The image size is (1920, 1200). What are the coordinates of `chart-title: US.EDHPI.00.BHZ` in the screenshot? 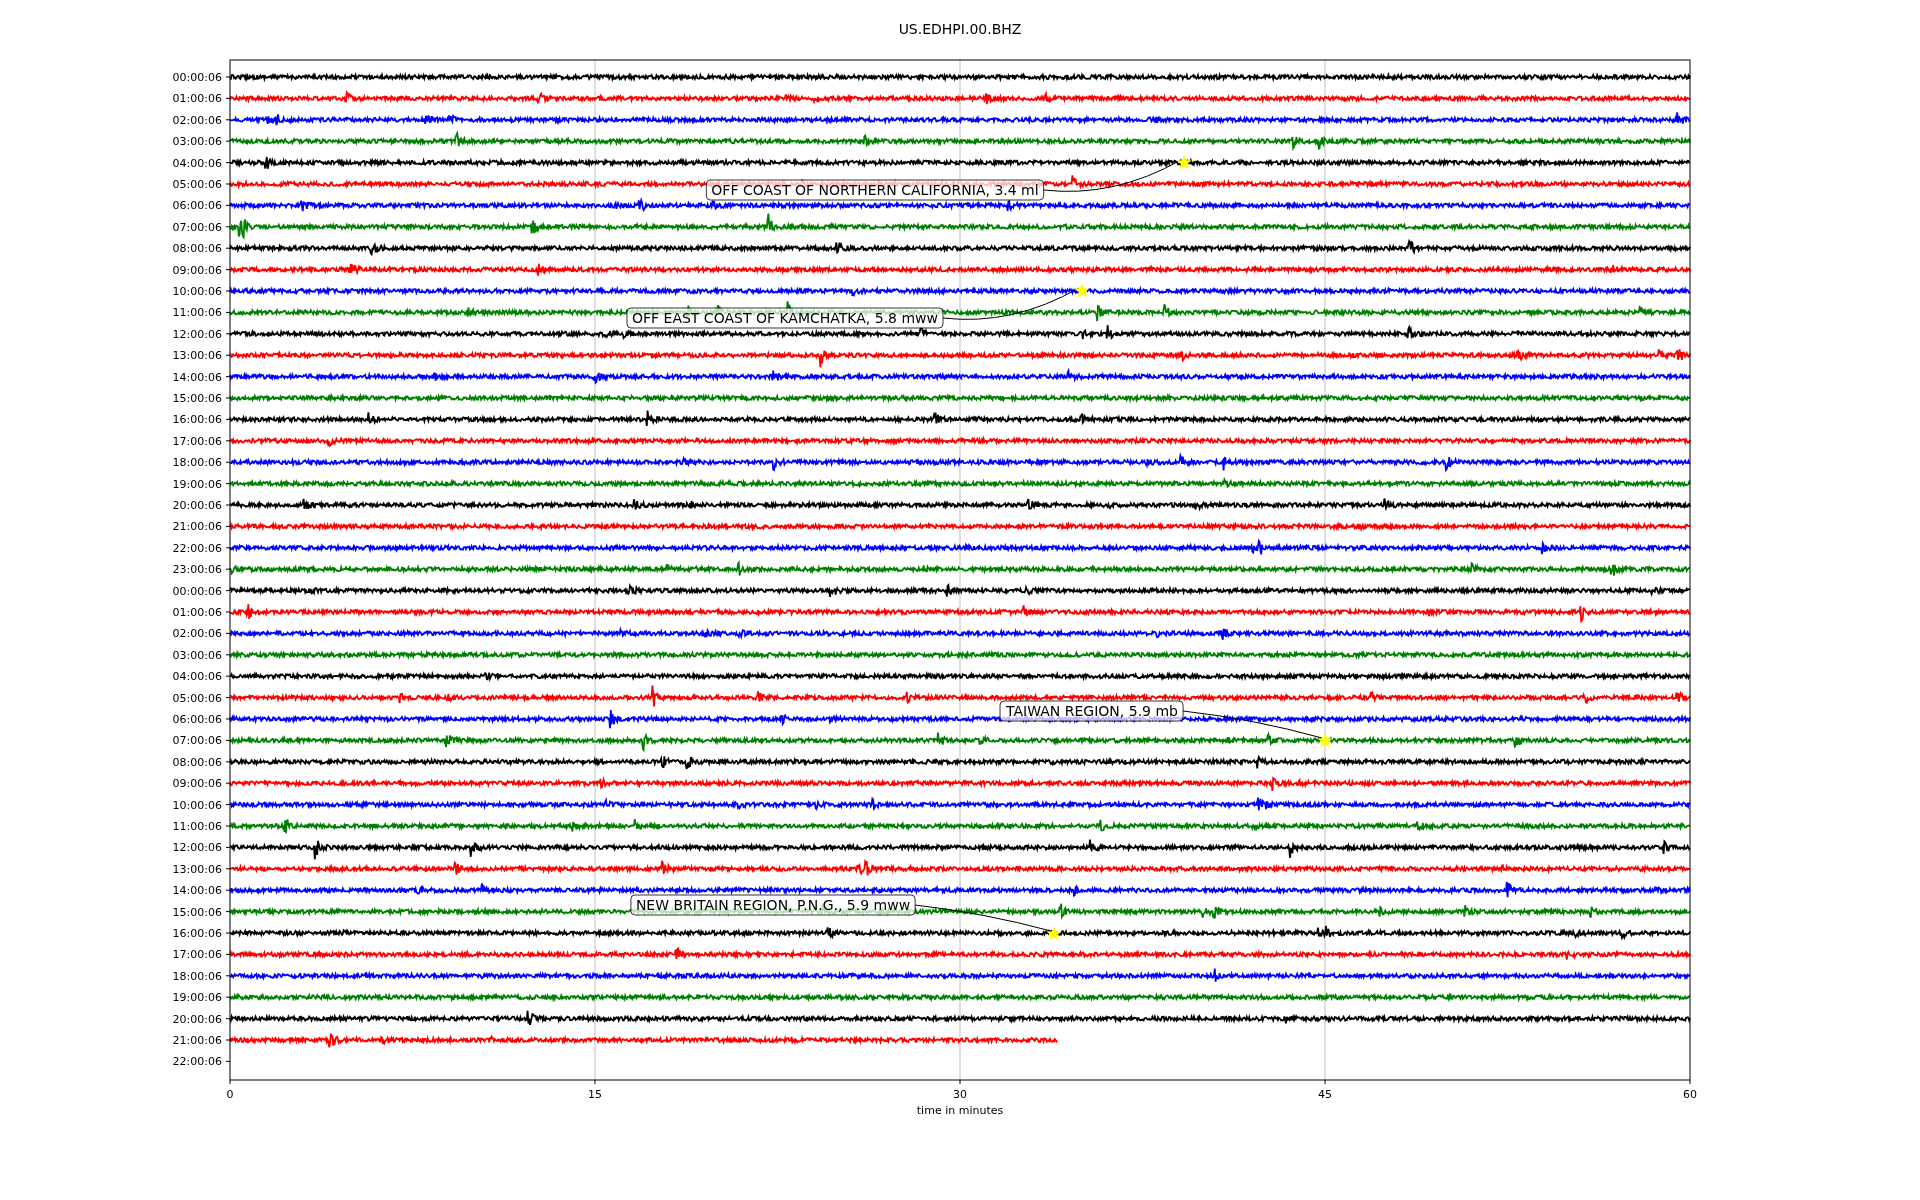 It's located at (960, 29).